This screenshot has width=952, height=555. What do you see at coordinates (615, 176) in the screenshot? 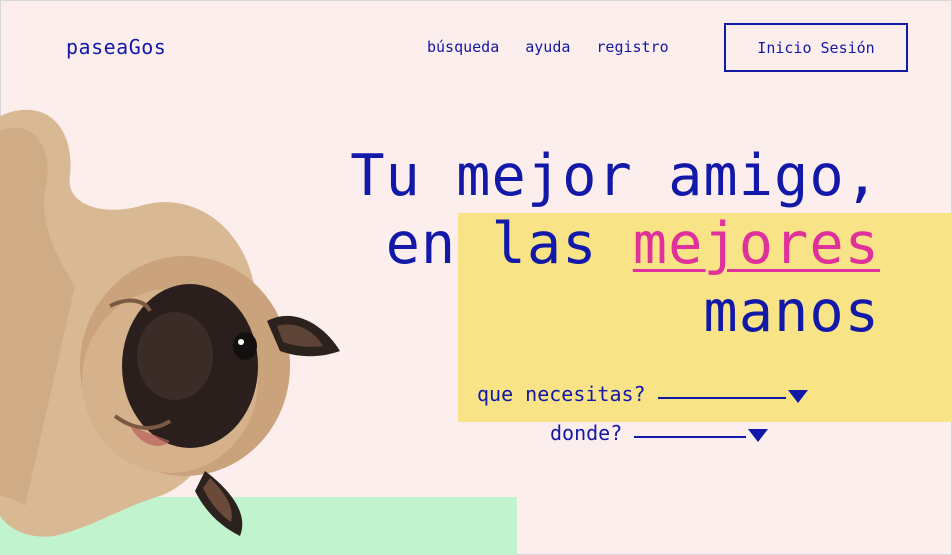
I see `hero-line-1: Tu mejor amigo,` at bounding box center [615, 176].